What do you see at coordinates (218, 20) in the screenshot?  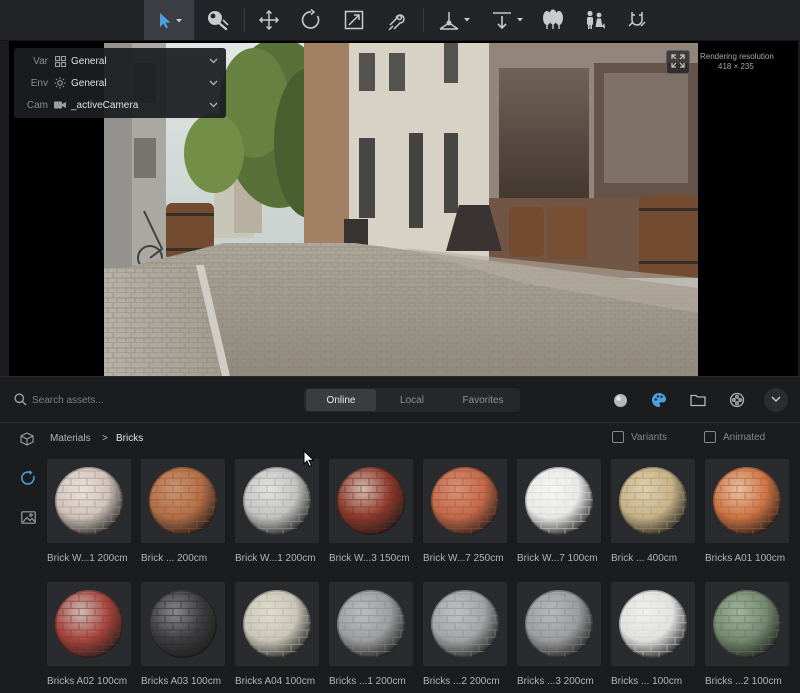 I see `material-picker-button` at bounding box center [218, 20].